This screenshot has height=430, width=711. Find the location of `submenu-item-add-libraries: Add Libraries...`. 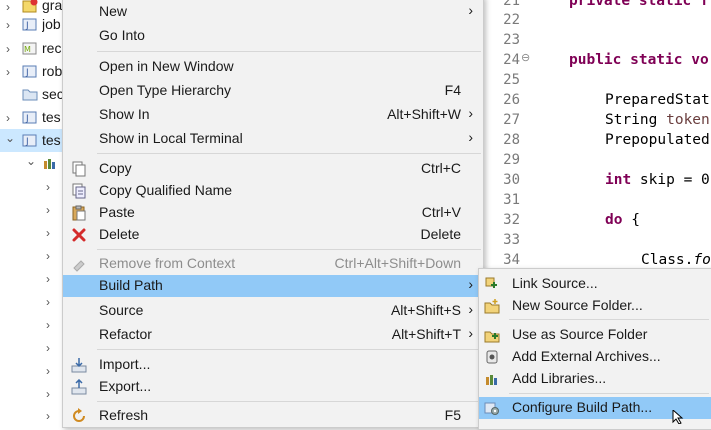

submenu-item-add-libraries: Add Libraries... is located at coordinates (595, 379).